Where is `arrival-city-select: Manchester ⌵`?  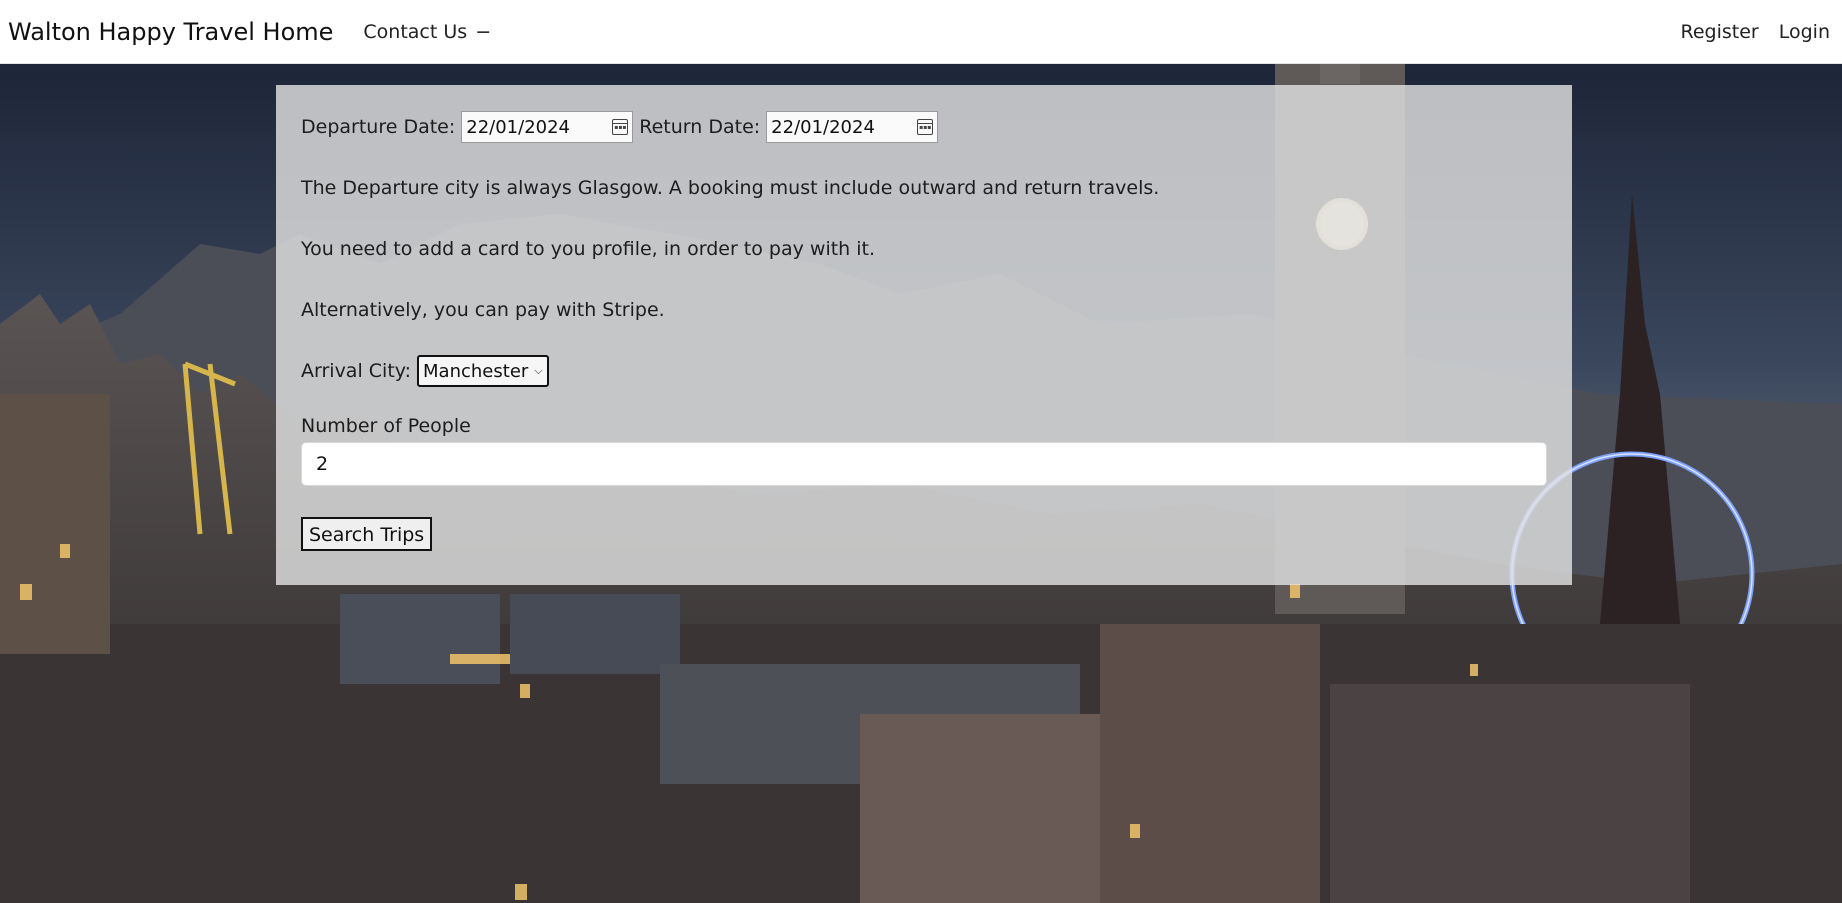 arrival-city-select: Manchester ⌵ is located at coordinates (483, 371).